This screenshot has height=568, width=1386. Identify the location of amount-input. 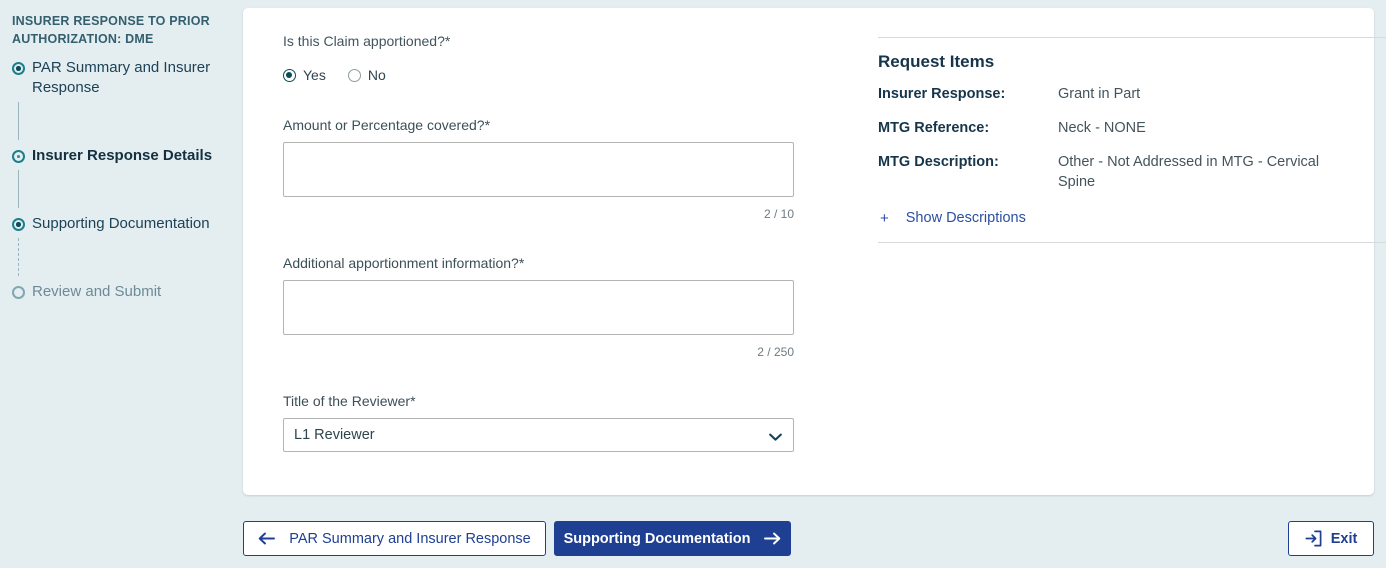
(538, 169).